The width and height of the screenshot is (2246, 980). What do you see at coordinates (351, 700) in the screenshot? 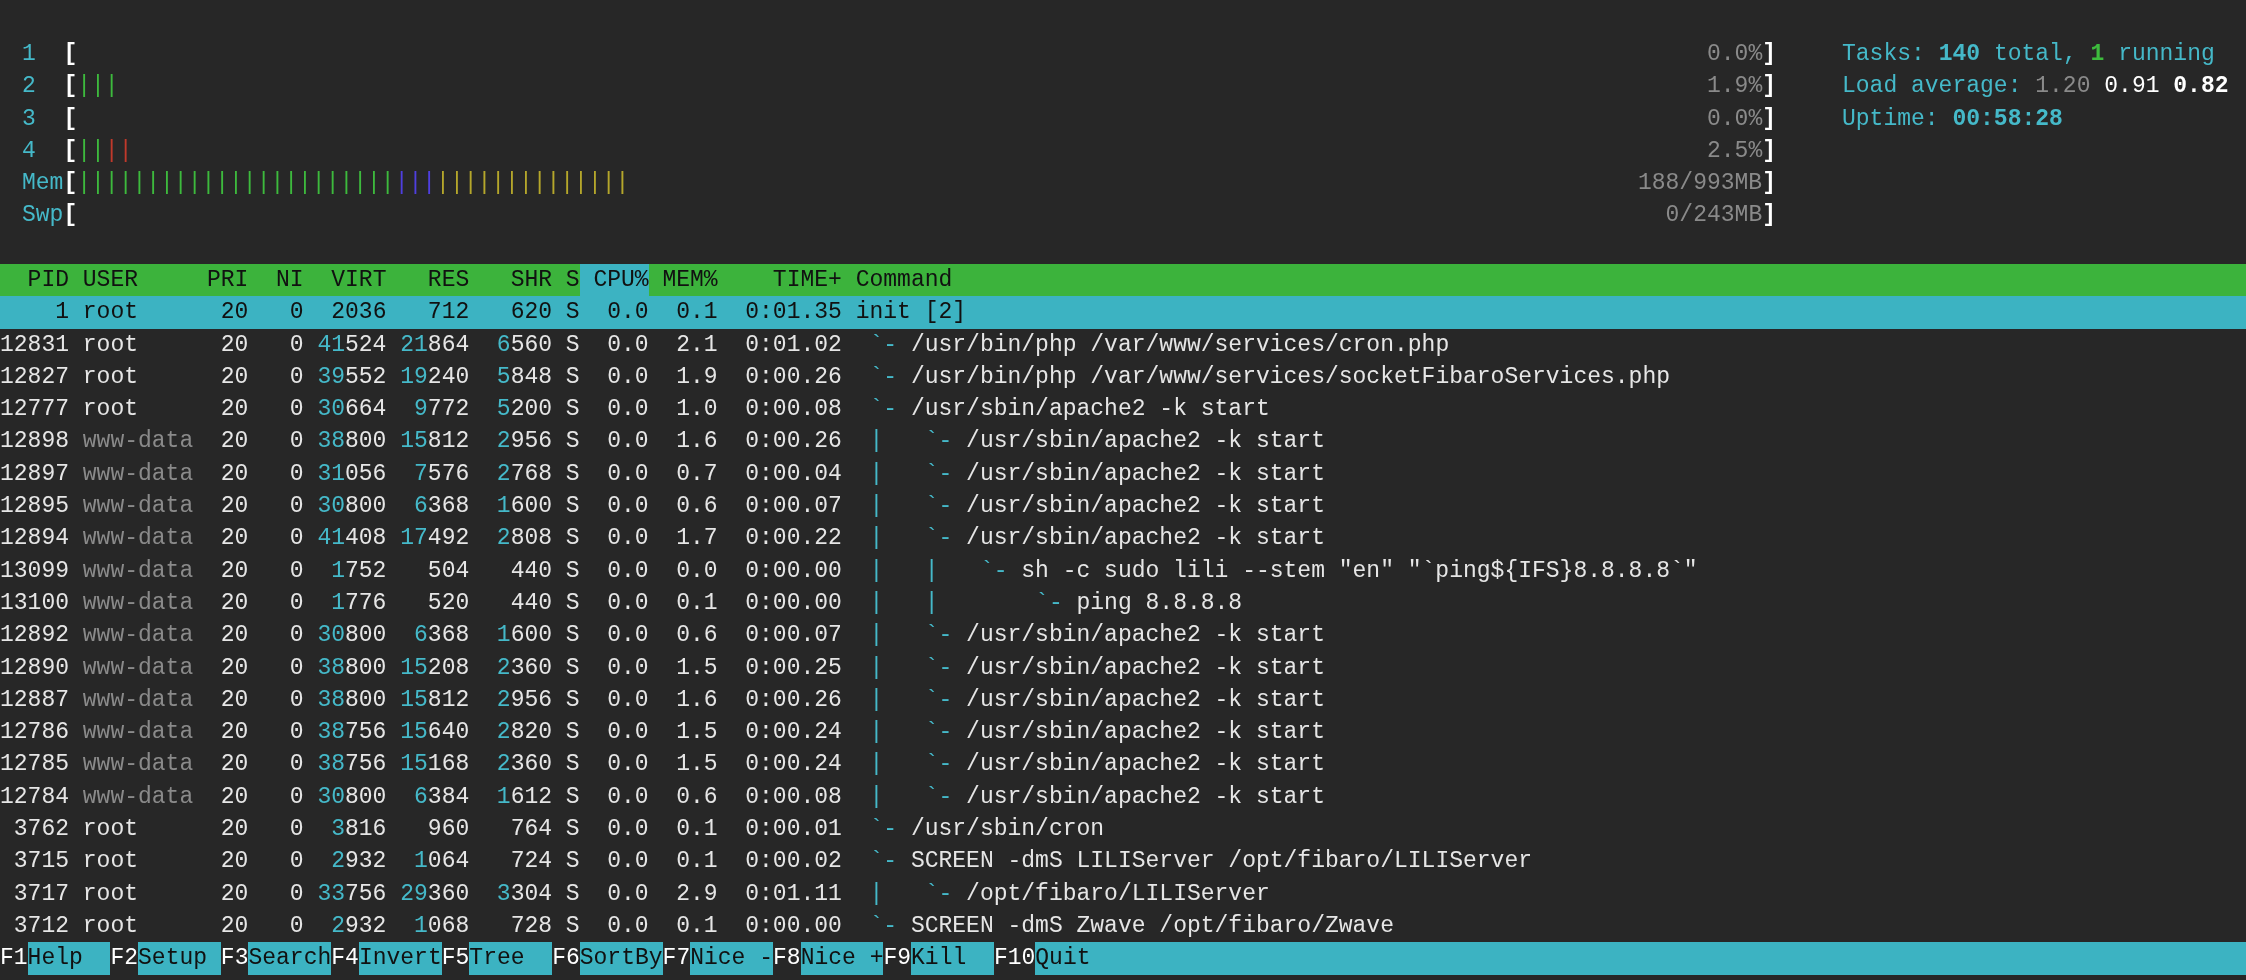
I see `table-cell-text: 38800` at bounding box center [351, 700].